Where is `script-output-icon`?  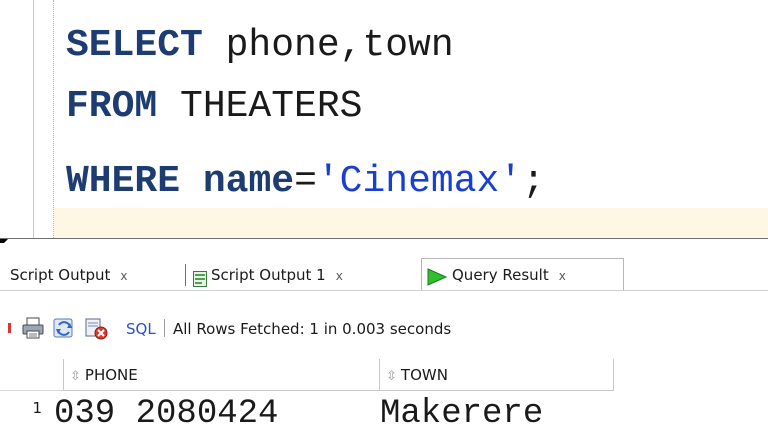 script-output-icon is located at coordinates (200, 277).